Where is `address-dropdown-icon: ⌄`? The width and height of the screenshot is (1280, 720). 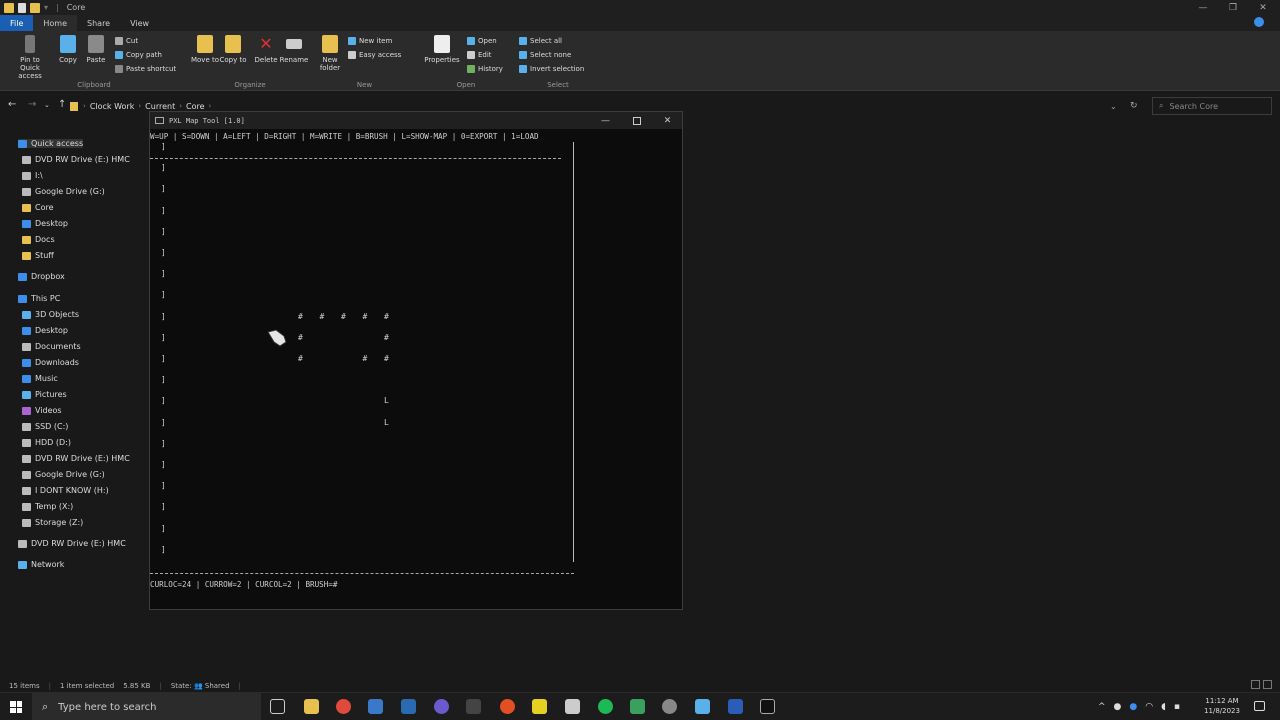 address-dropdown-icon: ⌄ is located at coordinates (1113, 106).